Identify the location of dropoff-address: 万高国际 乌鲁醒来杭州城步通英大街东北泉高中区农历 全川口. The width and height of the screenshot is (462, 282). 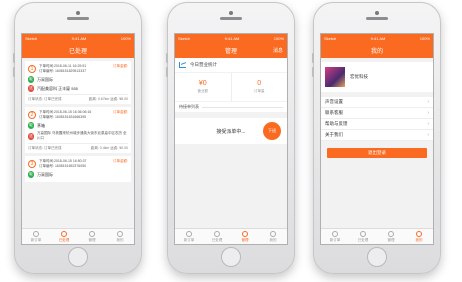
(82, 135).